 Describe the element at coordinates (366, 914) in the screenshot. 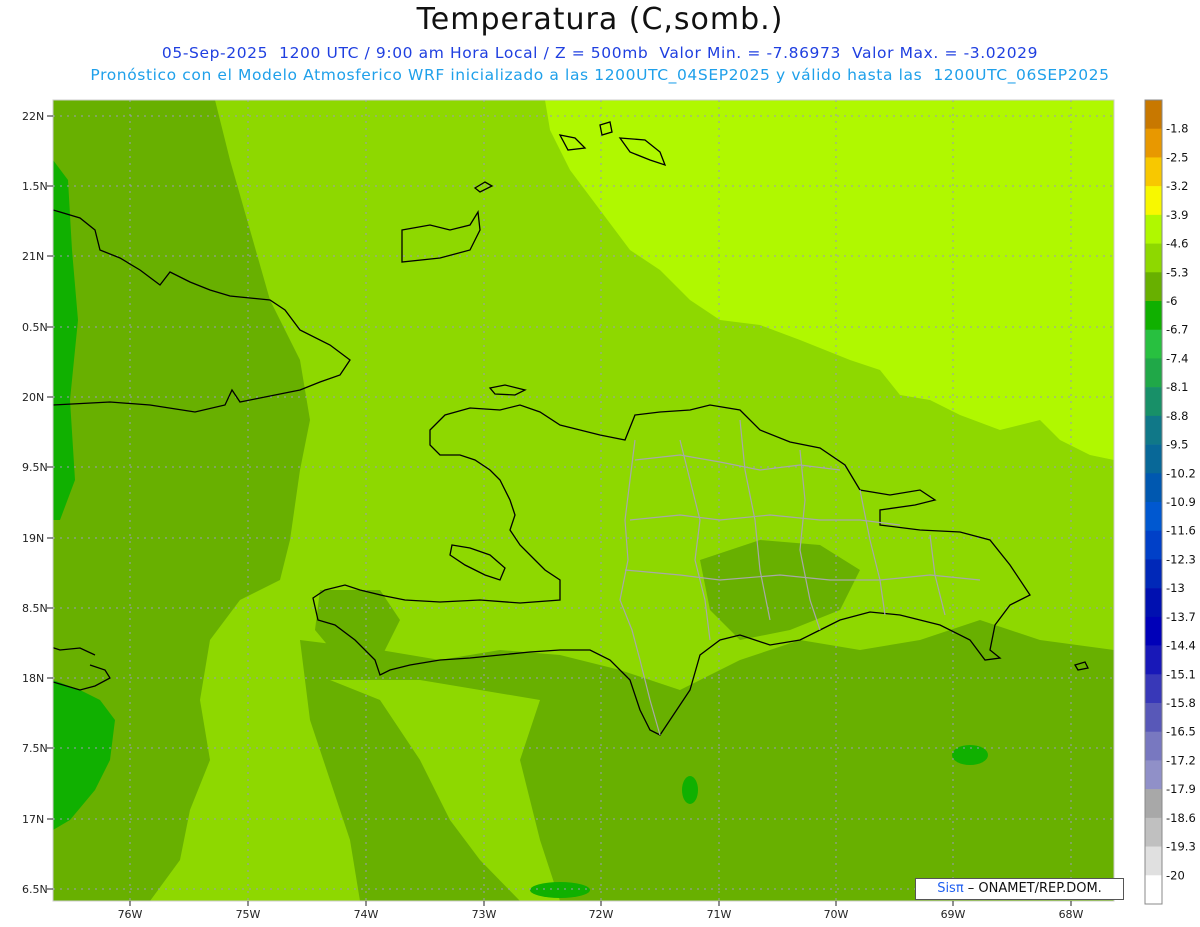

I see `lon-label: 74W` at that location.